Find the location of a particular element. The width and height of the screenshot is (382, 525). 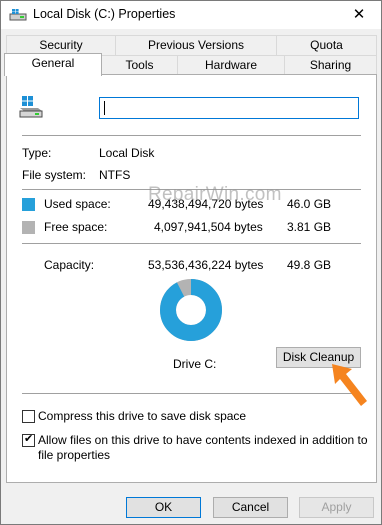

tab-label: Security is located at coordinates (61, 45).